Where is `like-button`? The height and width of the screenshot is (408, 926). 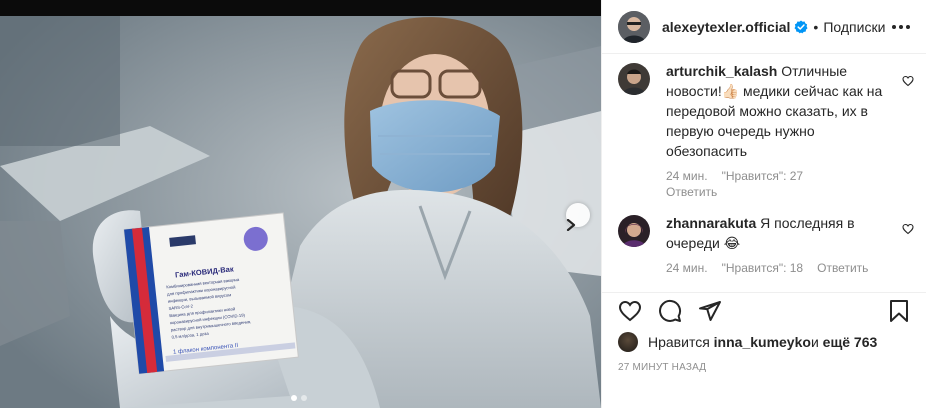 like-button is located at coordinates (630, 311).